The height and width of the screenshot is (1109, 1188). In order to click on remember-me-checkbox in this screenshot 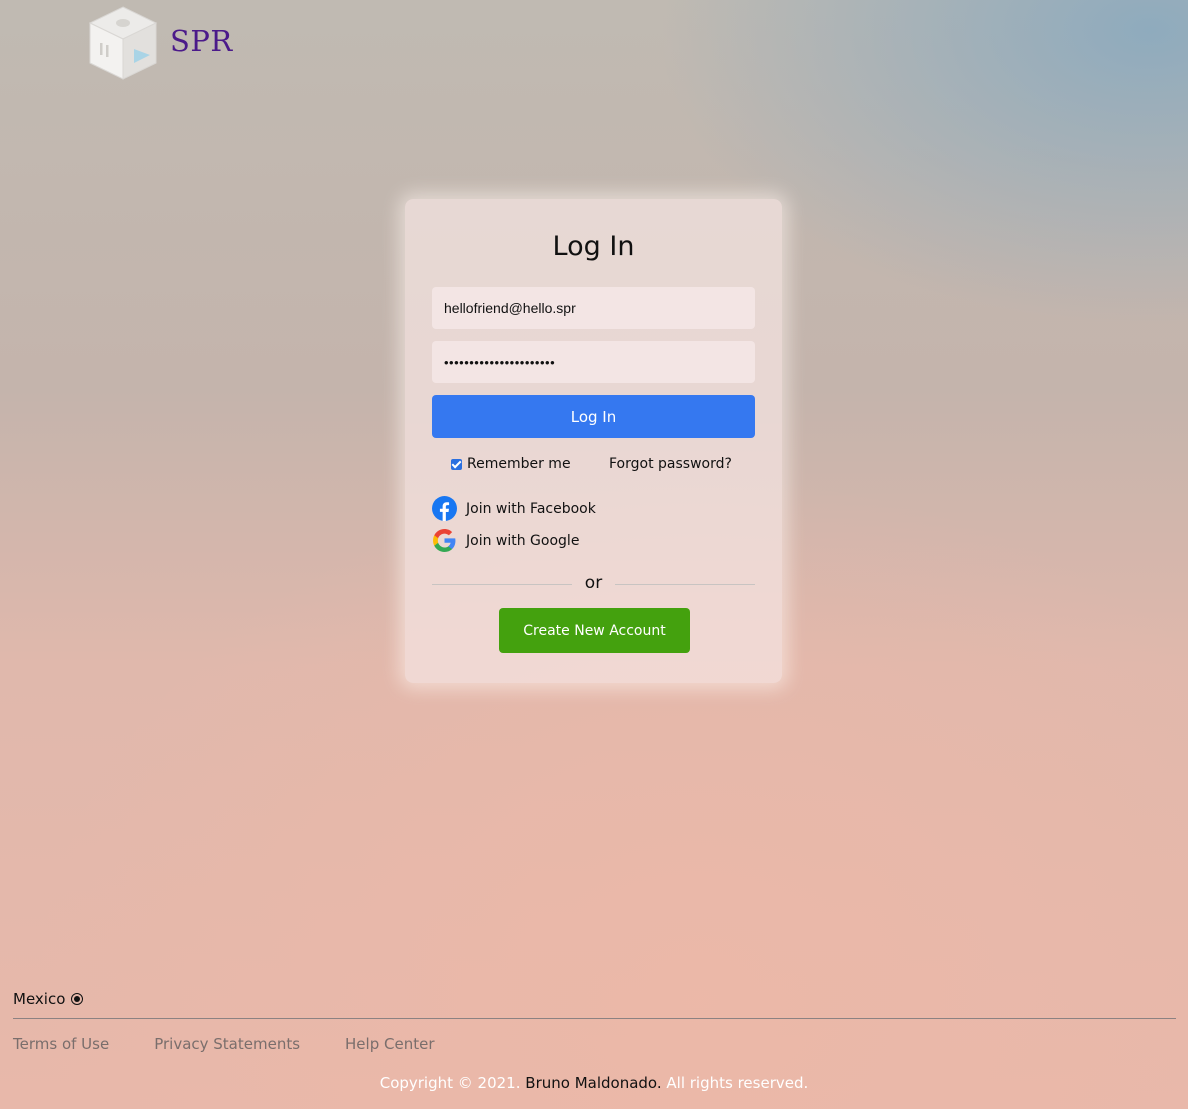, I will do `click(456, 464)`.